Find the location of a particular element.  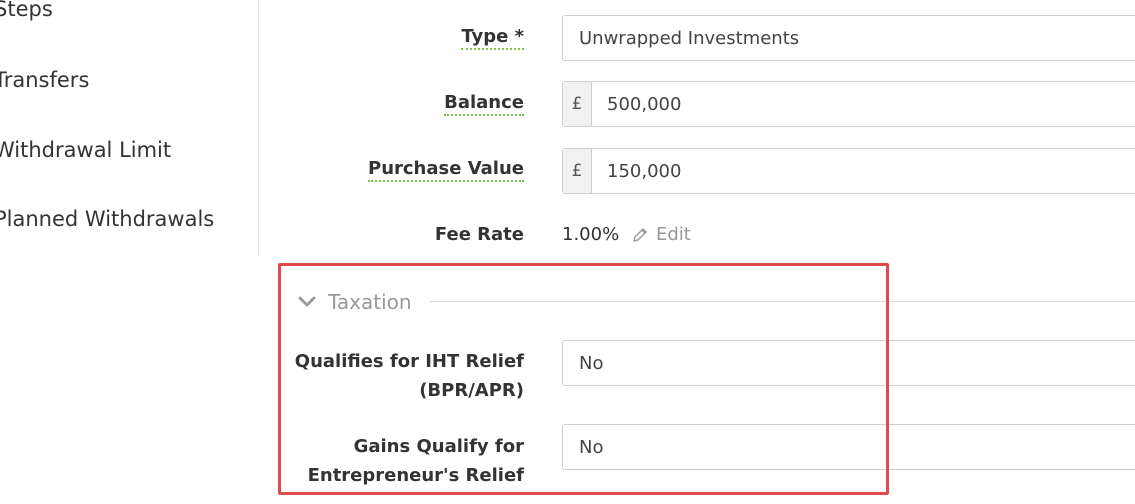

type-label: Type * is located at coordinates (492, 38).